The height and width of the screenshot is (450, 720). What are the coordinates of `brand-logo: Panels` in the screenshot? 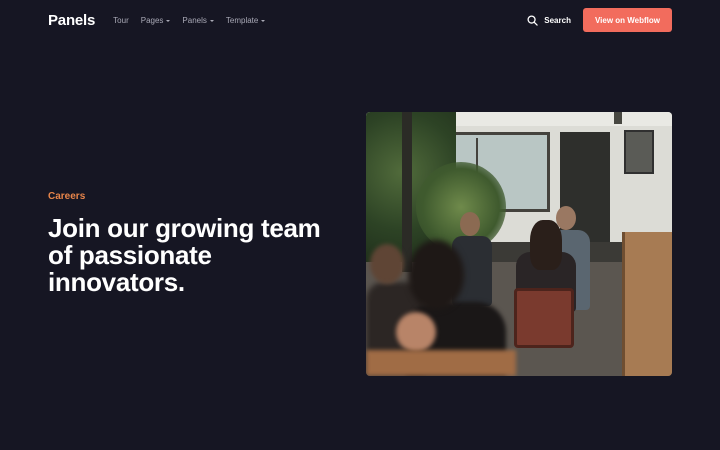 It's located at (71, 20).